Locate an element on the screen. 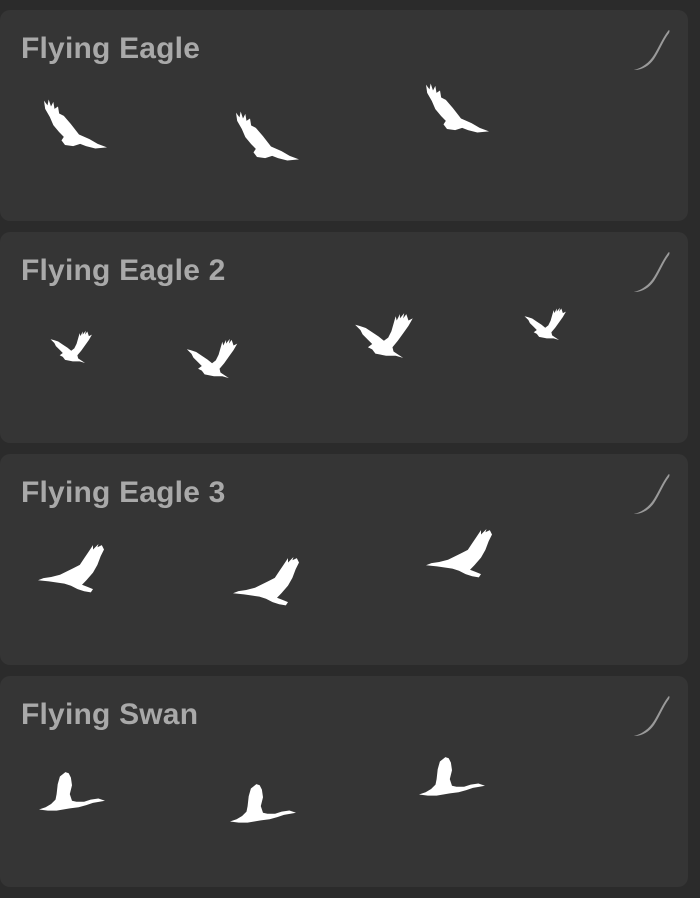 This screenshot has height=898, width=700. brush-title: Flying Eagle is located at coordinates (111, 48).